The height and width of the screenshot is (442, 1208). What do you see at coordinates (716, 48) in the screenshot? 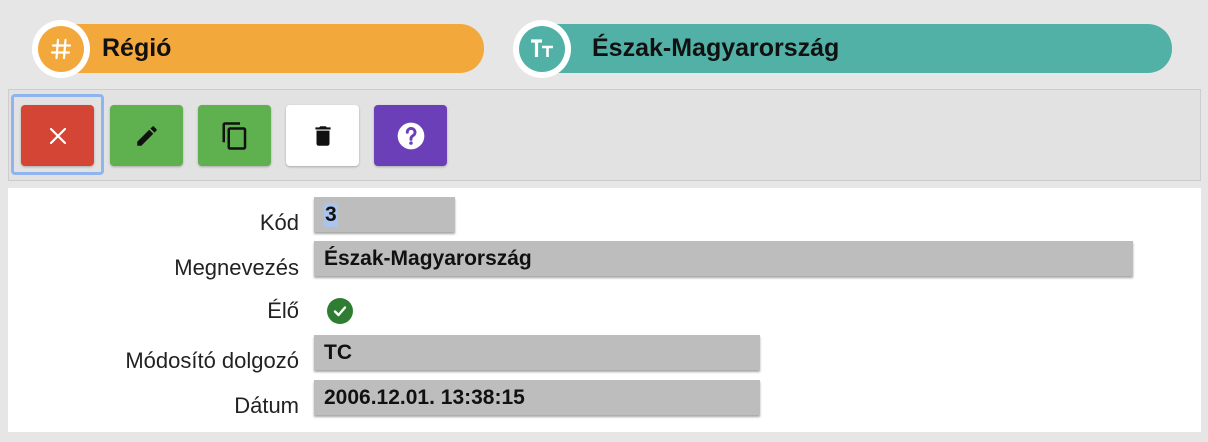
I see `record-title: Észak-Magyarország` at bounding box center [716, 48].